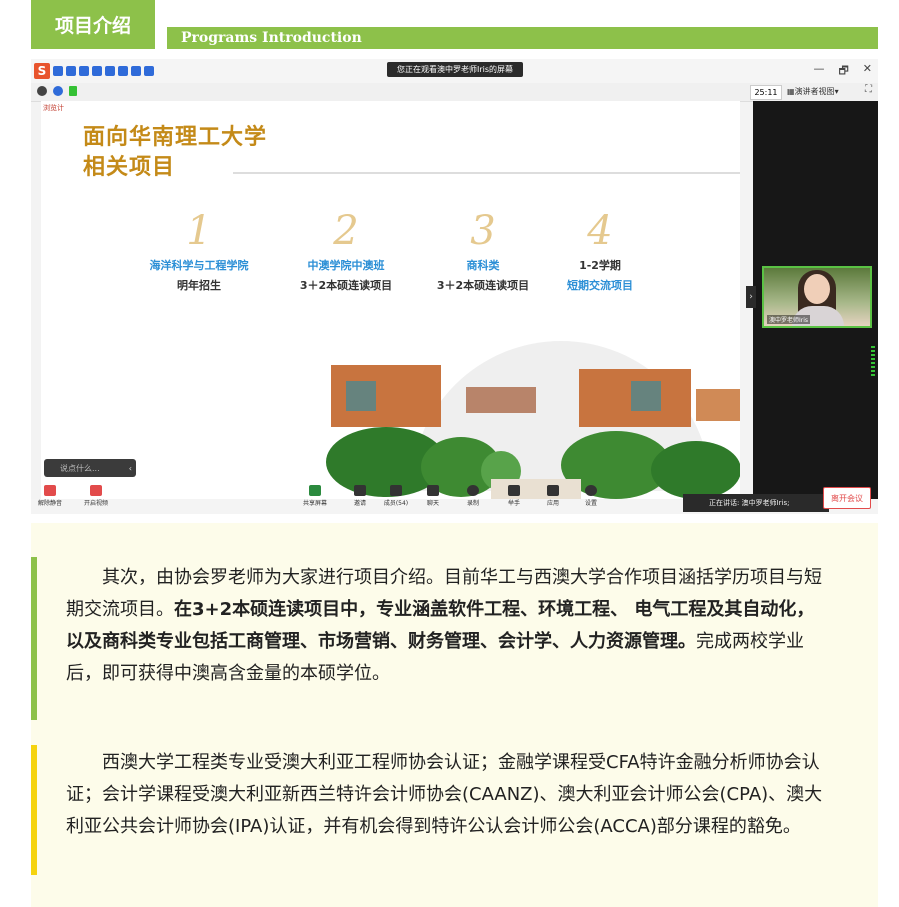  What do you see at coordinates (591, 490) in the screenshot?
I see `settings-icon` at bounding box center [591, 490].